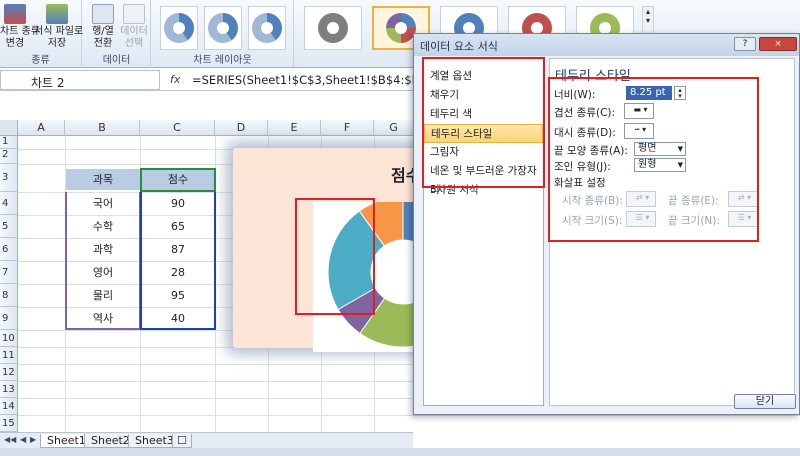  Describe the element at coordinates (9, 295) in the screenshot. I see `row-header: 8` at that location.